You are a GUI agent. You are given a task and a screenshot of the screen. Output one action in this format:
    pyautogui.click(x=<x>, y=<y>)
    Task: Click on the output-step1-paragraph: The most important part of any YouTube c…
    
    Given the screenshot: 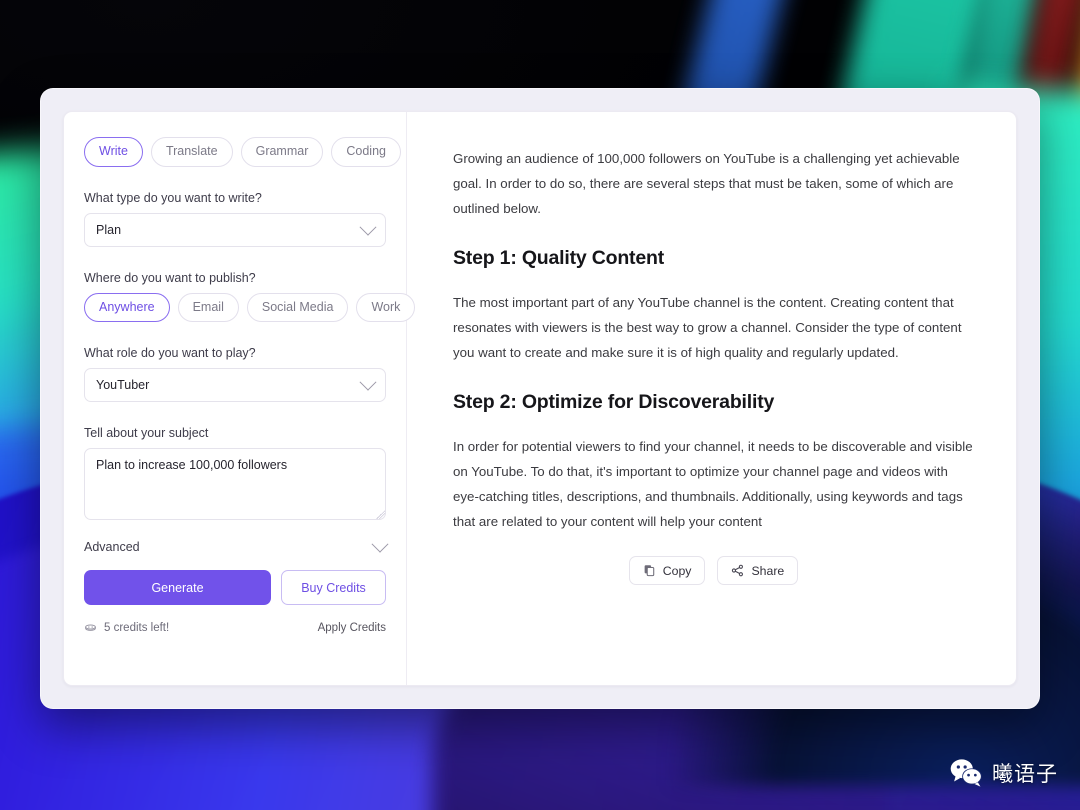 What is the action you would take?
    pyautogui.click(x=707, y=327)
    